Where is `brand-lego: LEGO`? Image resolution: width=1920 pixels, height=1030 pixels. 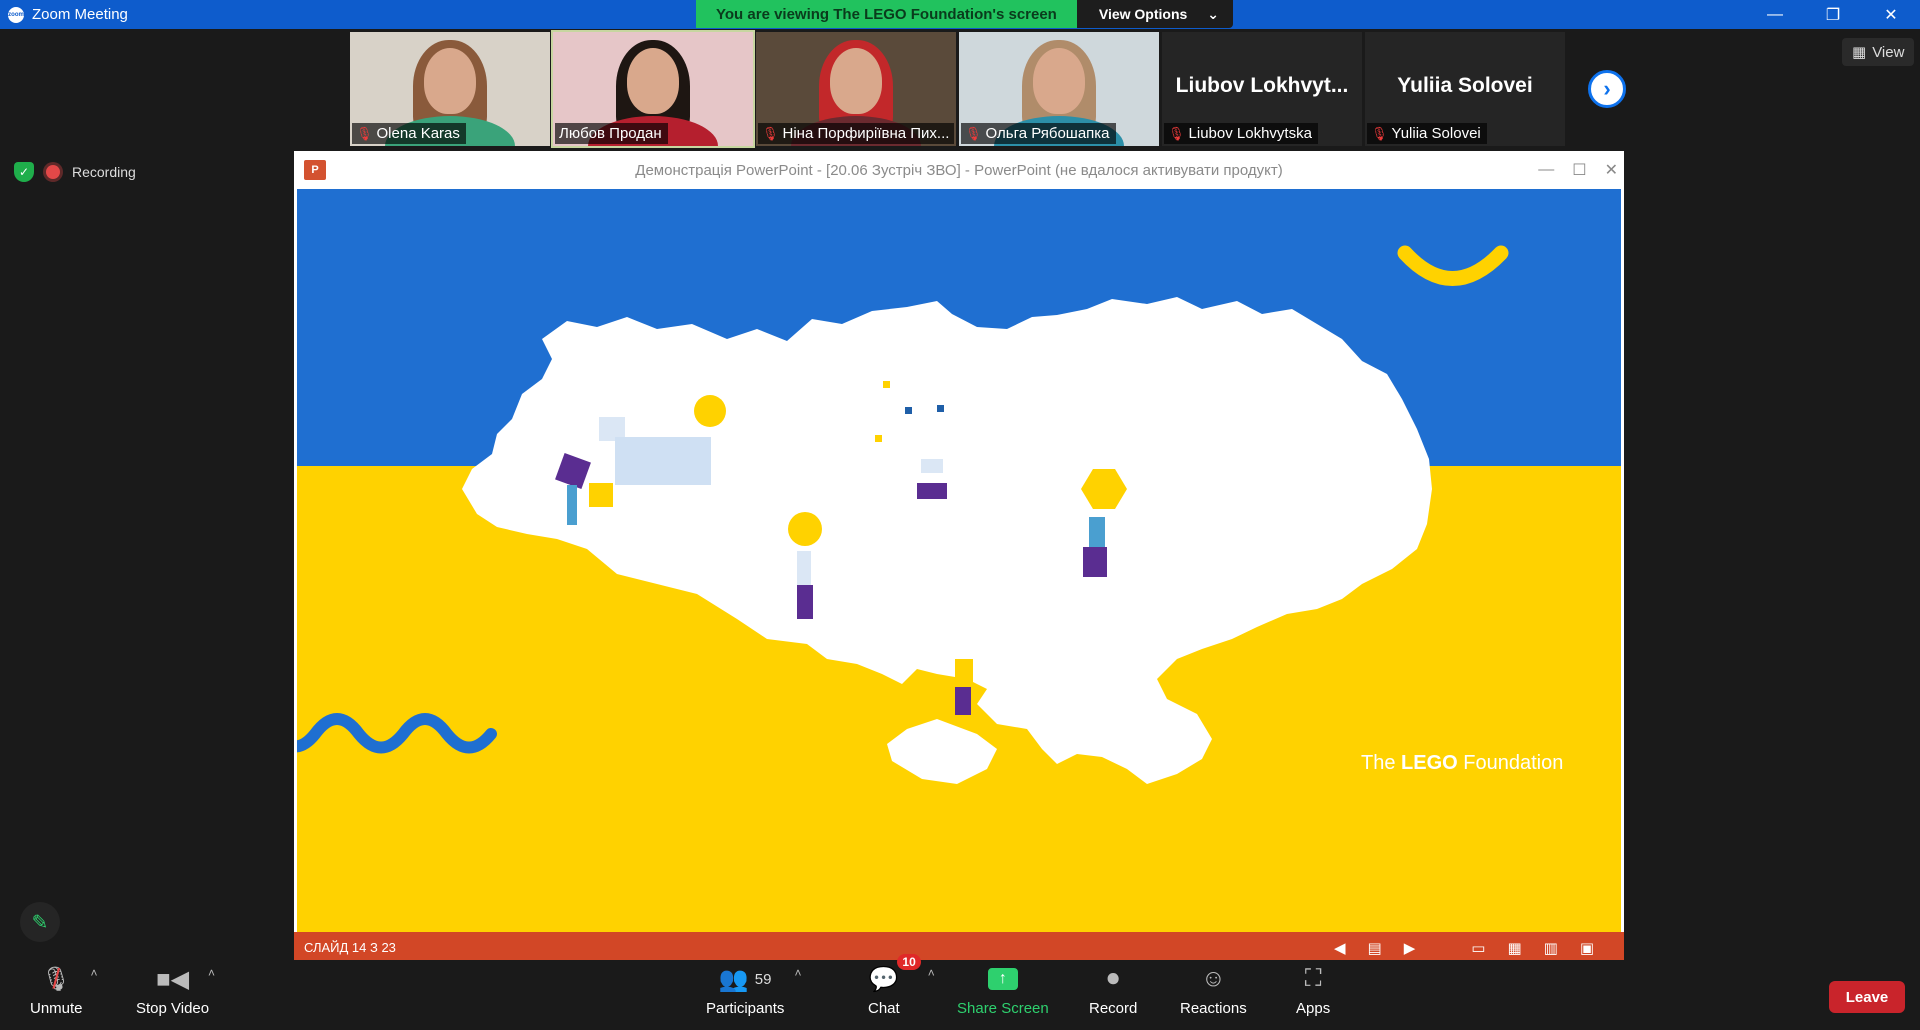
brand-lego: LEGO is located at coordinates (1429, 763).